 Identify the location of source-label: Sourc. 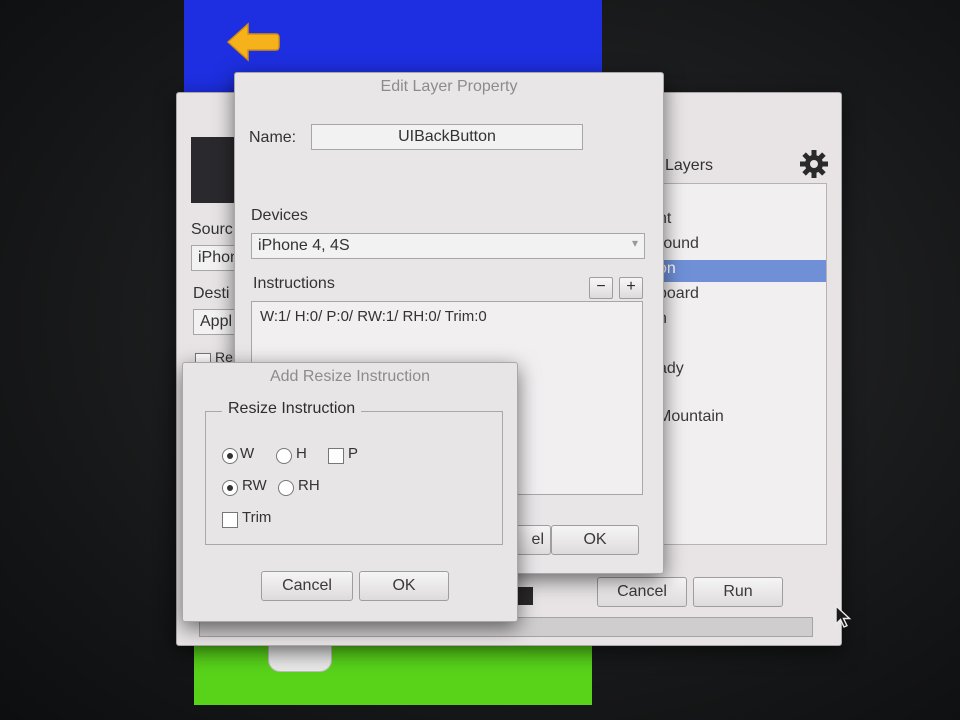
(212, 229).